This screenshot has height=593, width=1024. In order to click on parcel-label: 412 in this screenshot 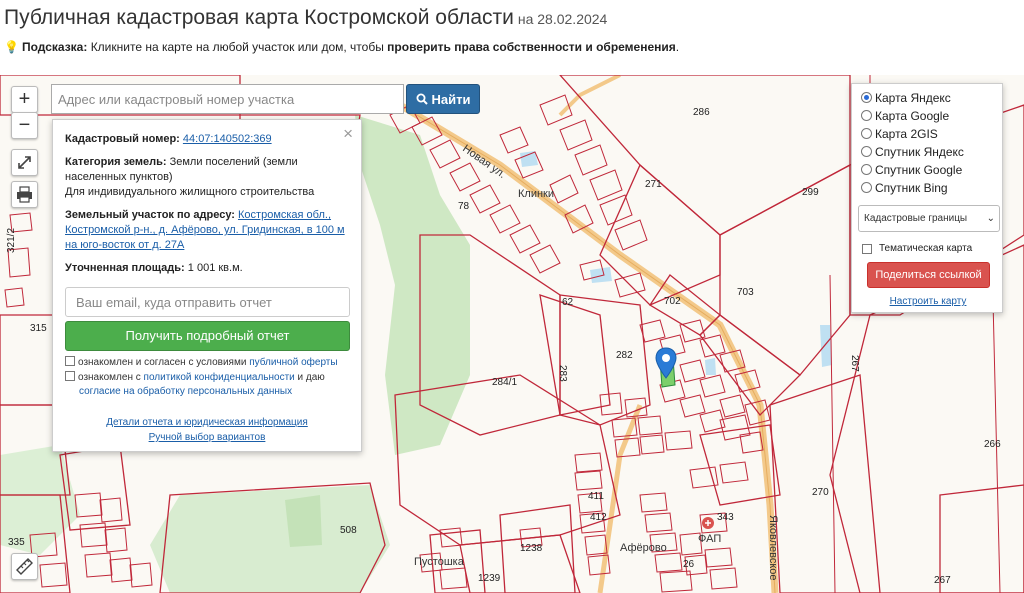, I will do `click(598, 517)`.